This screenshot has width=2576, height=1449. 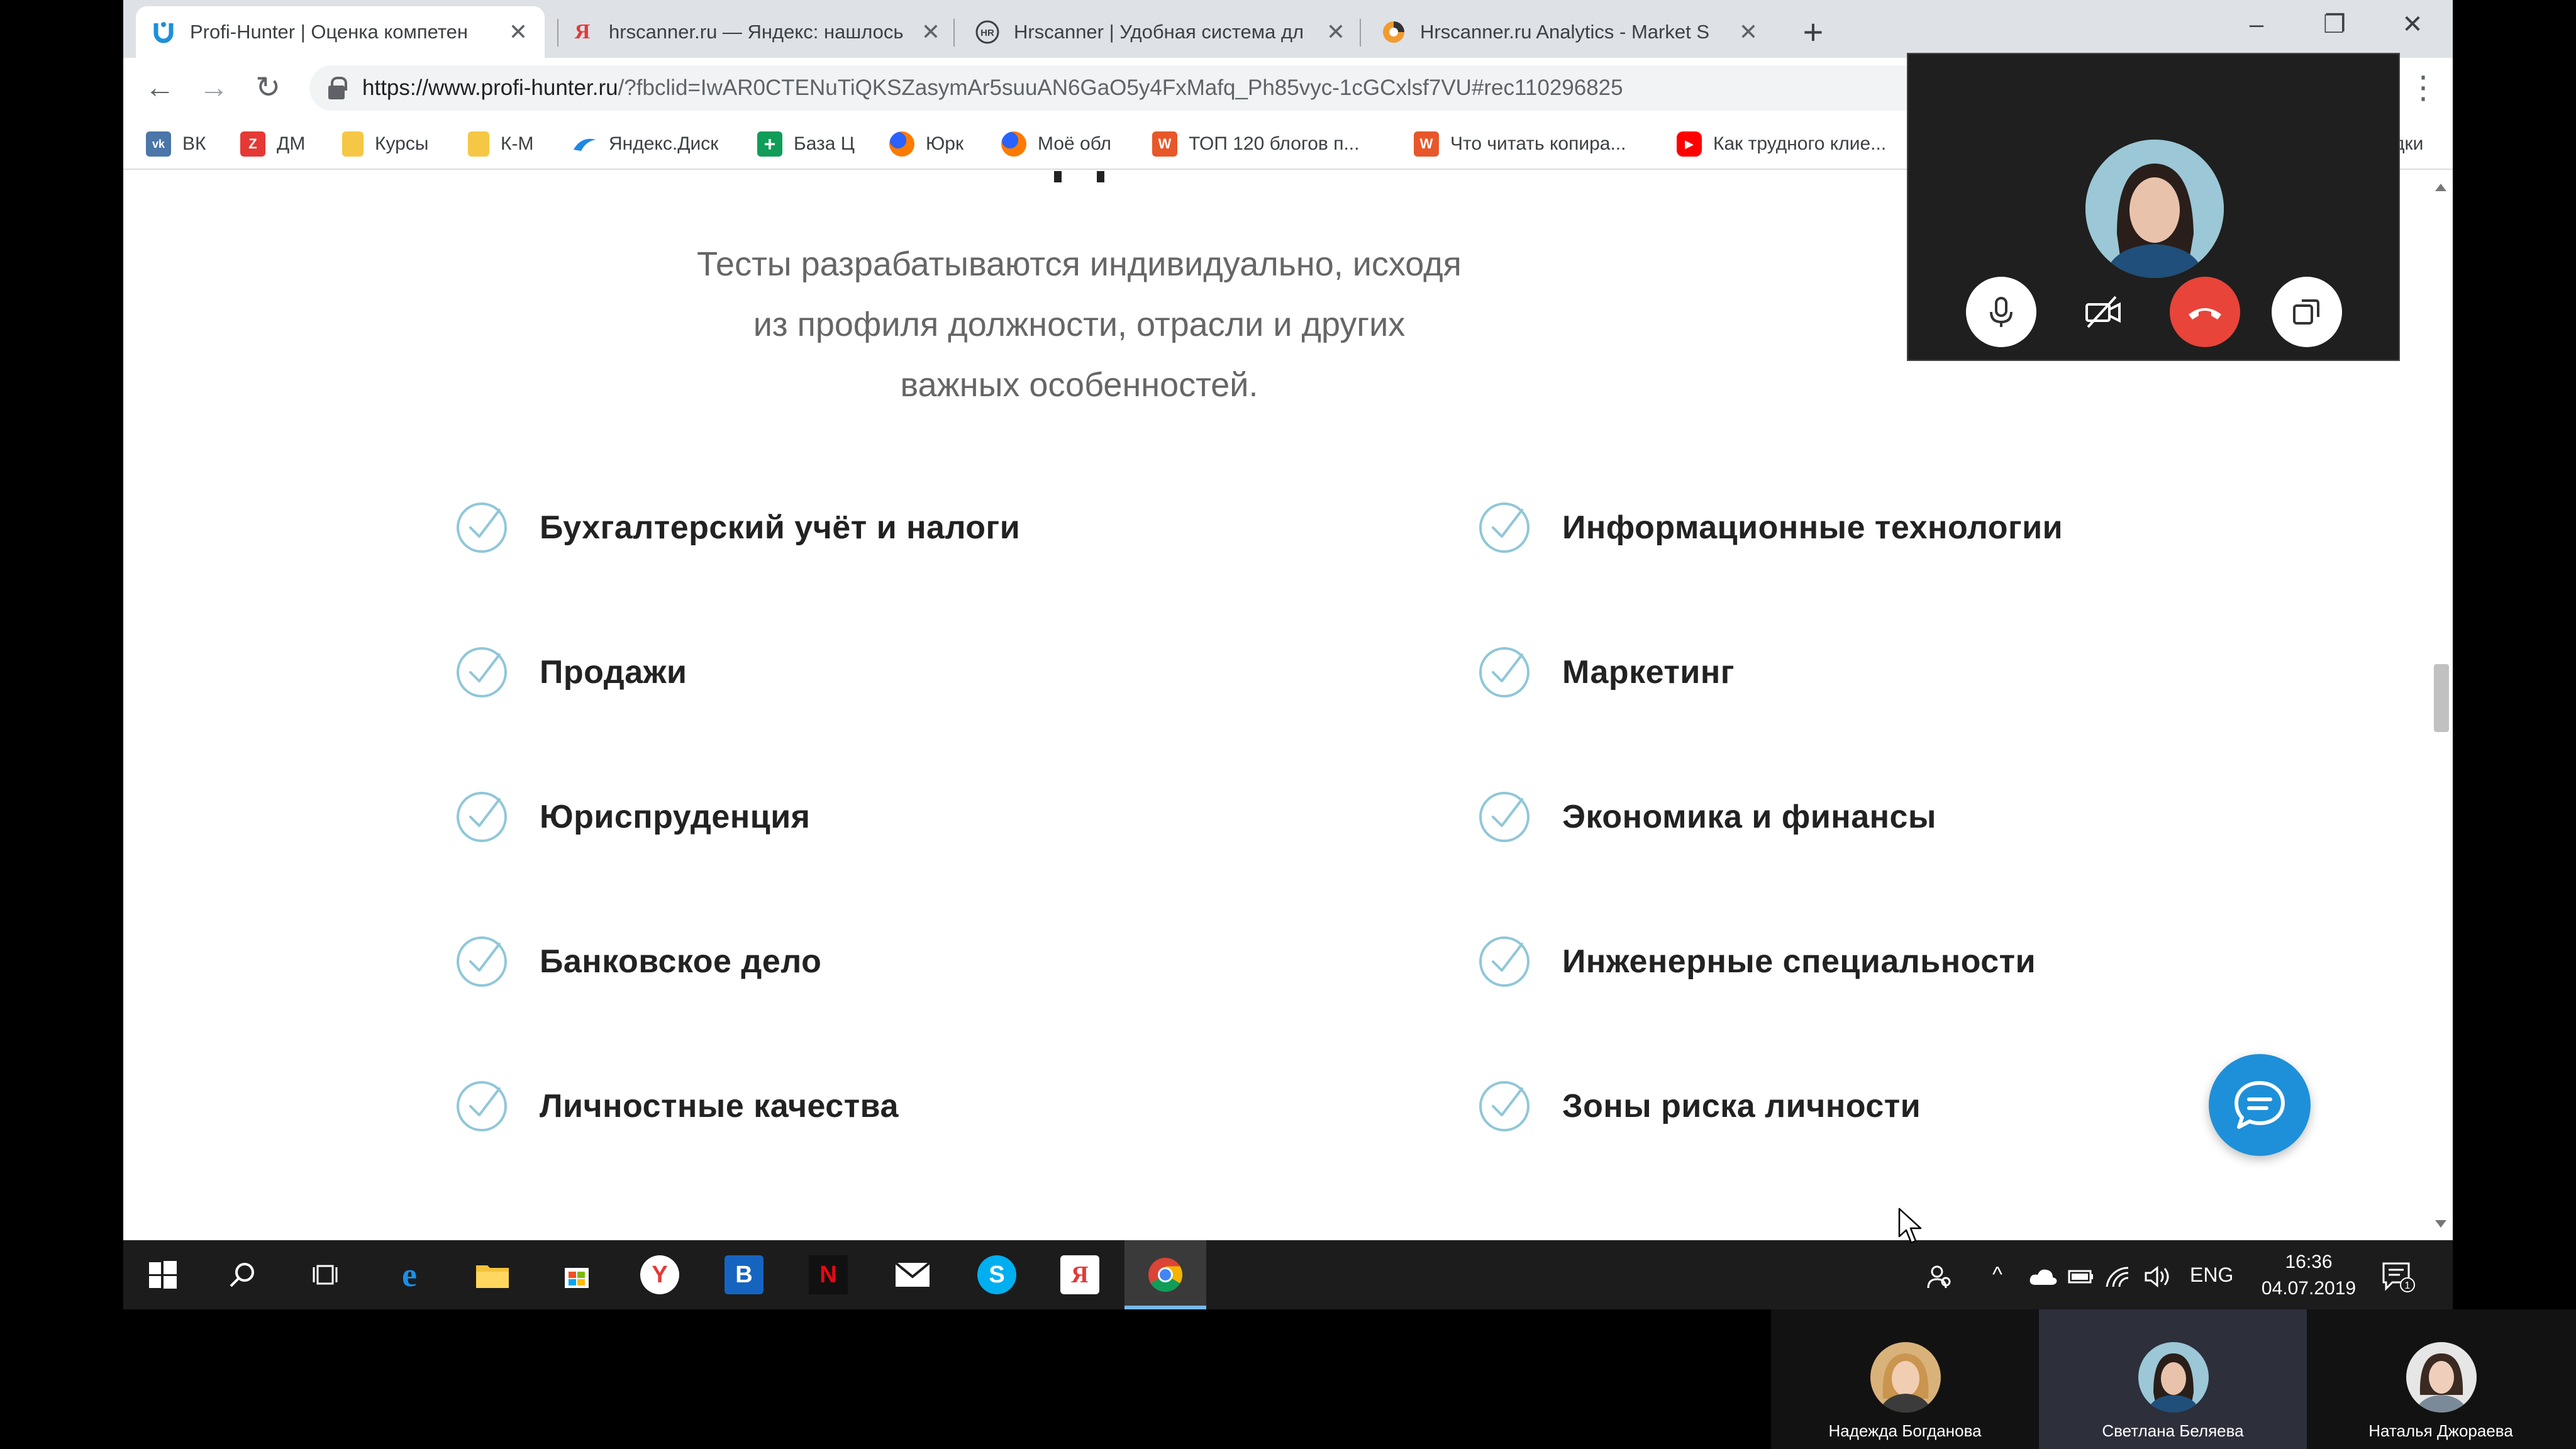 What do you see at coordinates (2260, 1105) in the screenshot?
I see `chat-button` at bounding box center [2260, 1105].